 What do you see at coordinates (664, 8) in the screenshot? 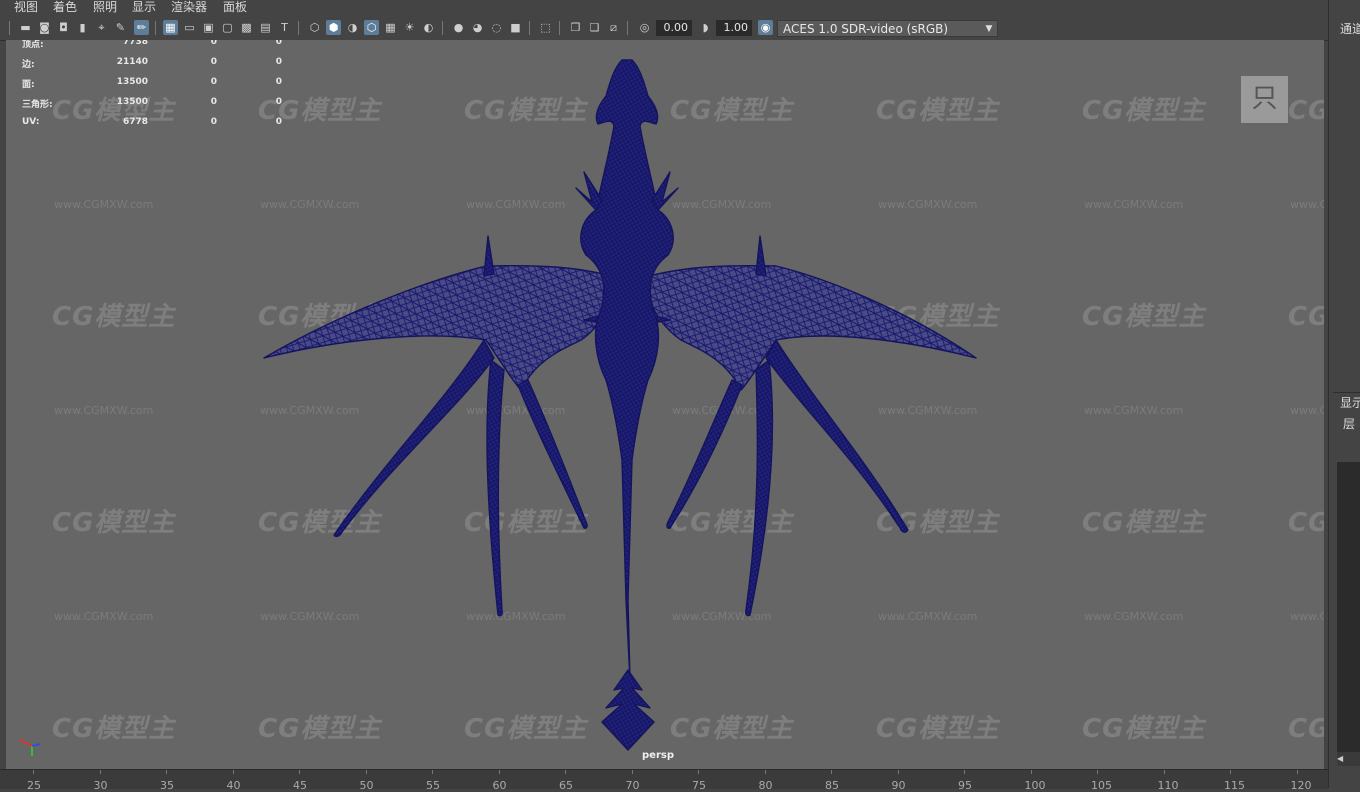
I see `viewport-menu-bar: 视图 着色 照明 显示 渲染器 面板` at bounding box center [664, 8].